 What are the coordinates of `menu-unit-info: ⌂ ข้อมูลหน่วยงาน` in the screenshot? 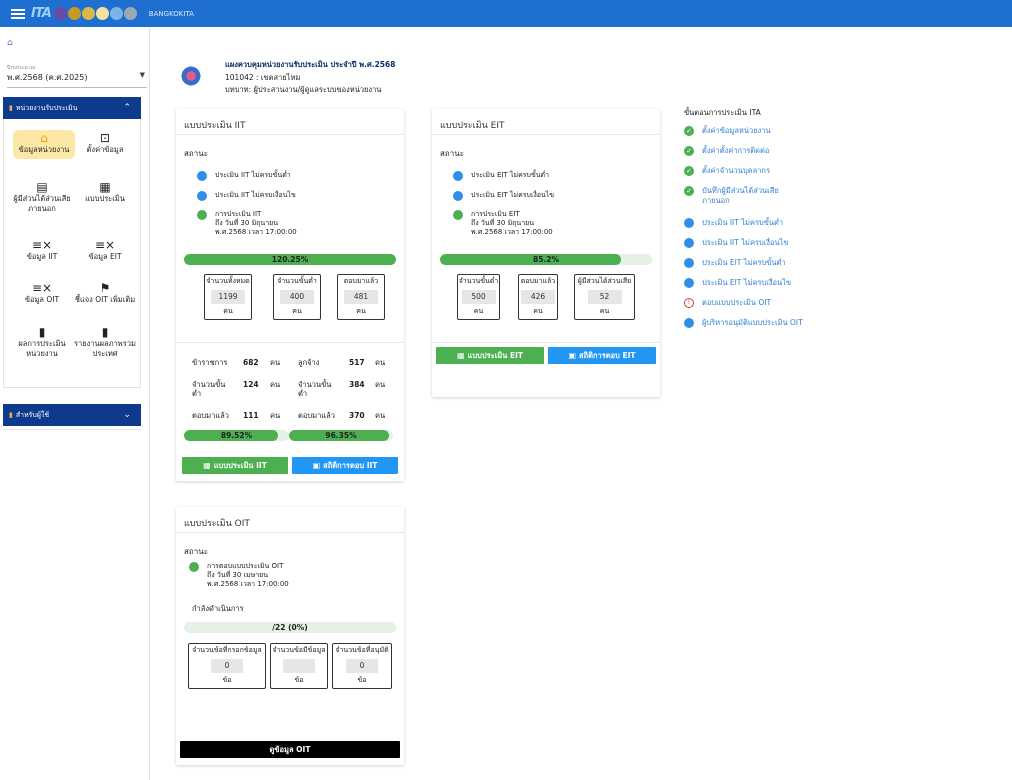 It's located at (44, 144).